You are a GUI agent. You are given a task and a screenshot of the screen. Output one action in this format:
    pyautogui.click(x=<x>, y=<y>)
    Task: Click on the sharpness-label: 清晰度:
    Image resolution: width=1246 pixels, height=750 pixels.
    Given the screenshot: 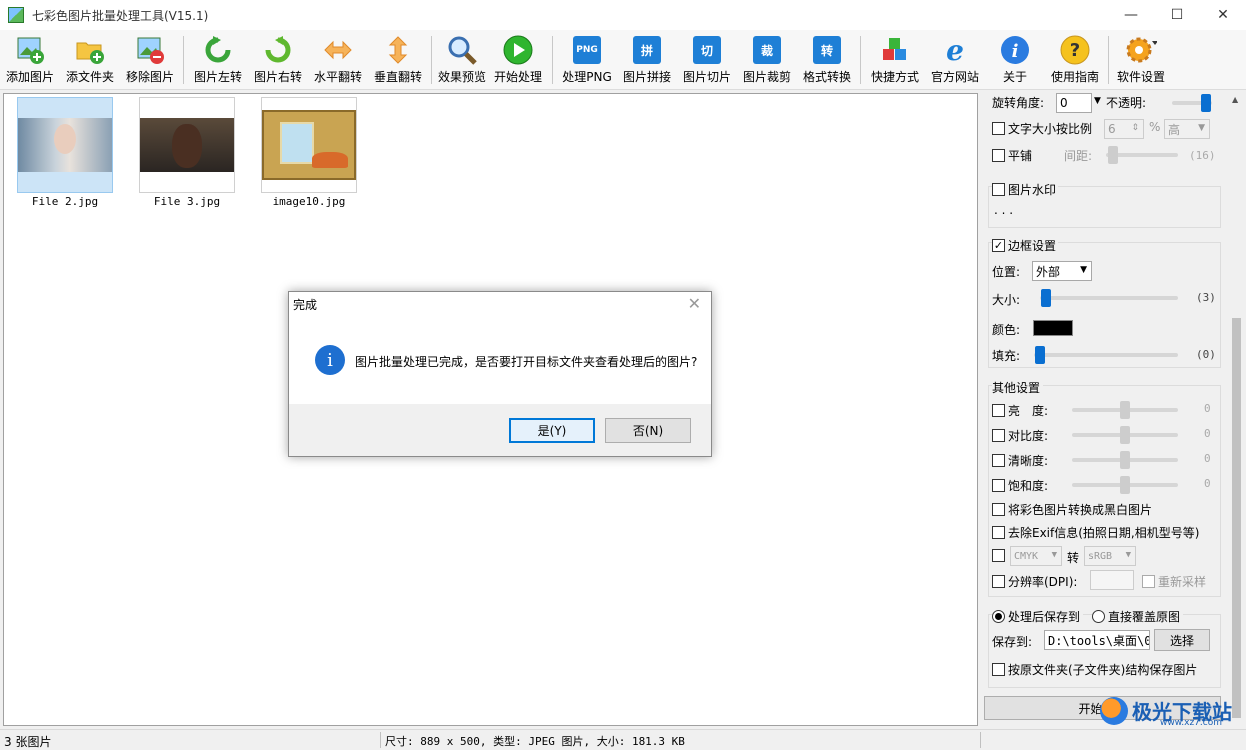 What is the action you would take?
    pyautogui.click(x=1028, y=461)
    